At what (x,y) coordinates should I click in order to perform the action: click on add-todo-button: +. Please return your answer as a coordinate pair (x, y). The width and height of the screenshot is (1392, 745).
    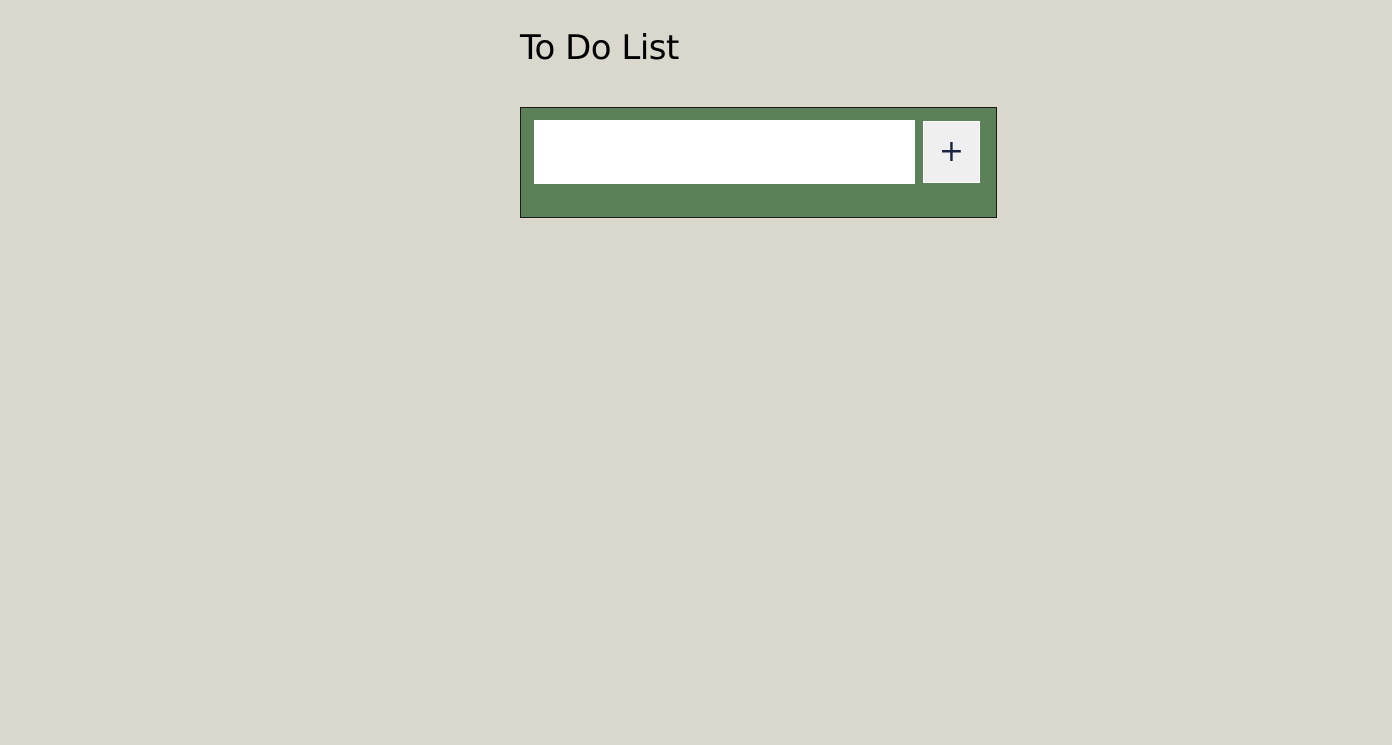
    Looking at the image, I should click on (951, 152).